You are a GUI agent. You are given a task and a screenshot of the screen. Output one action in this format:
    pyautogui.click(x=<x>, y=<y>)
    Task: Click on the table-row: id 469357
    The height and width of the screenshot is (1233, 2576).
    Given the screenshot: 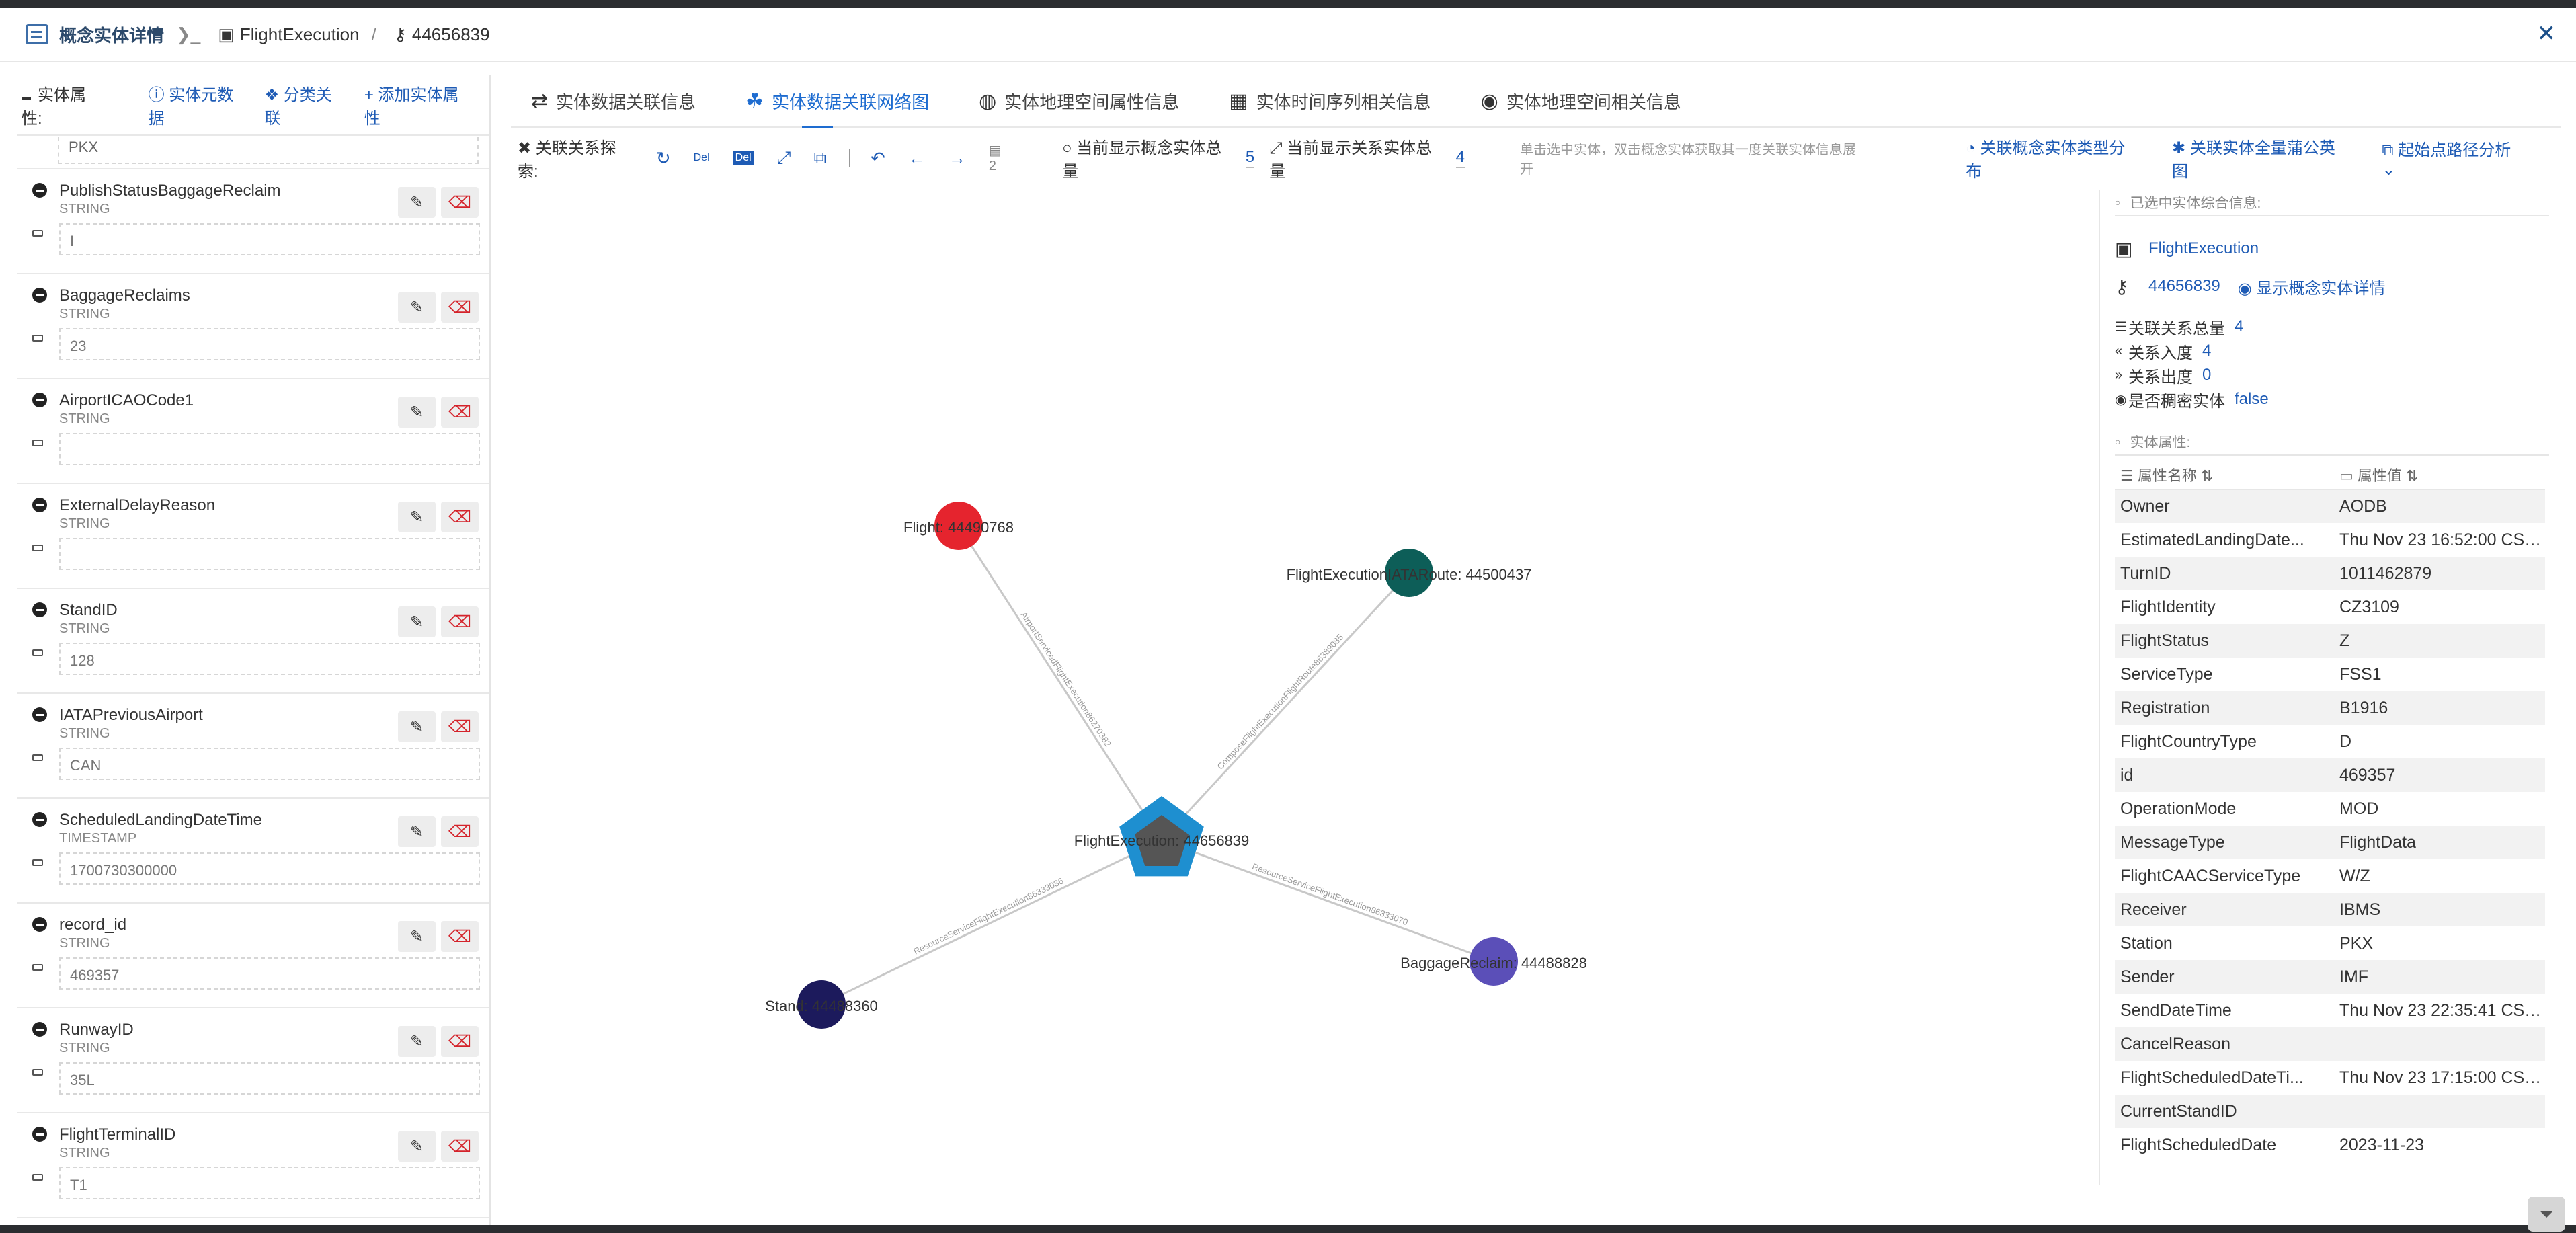 What is the action you would take?
    pyautogui.click(x=2330, y=775)
    